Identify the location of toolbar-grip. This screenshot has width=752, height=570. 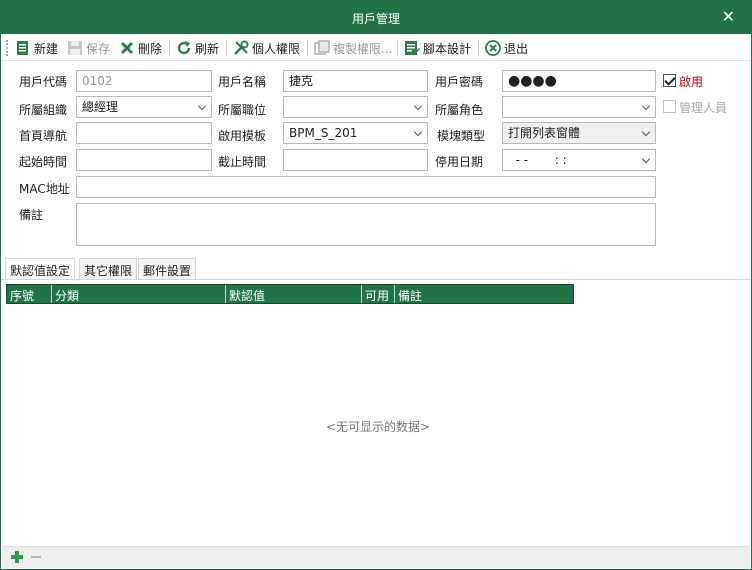
(7, 48).